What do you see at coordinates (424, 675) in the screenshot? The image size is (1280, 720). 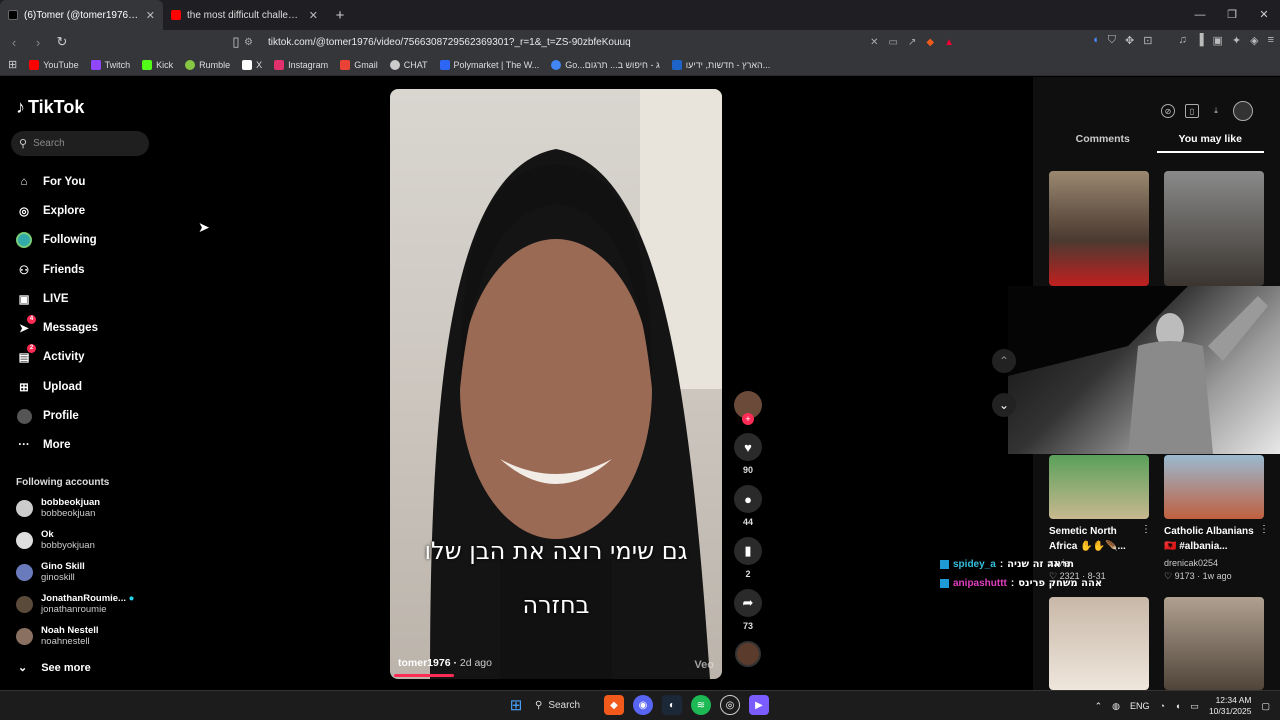 I see `video-progress-bar` at bounding box center [424, 675].